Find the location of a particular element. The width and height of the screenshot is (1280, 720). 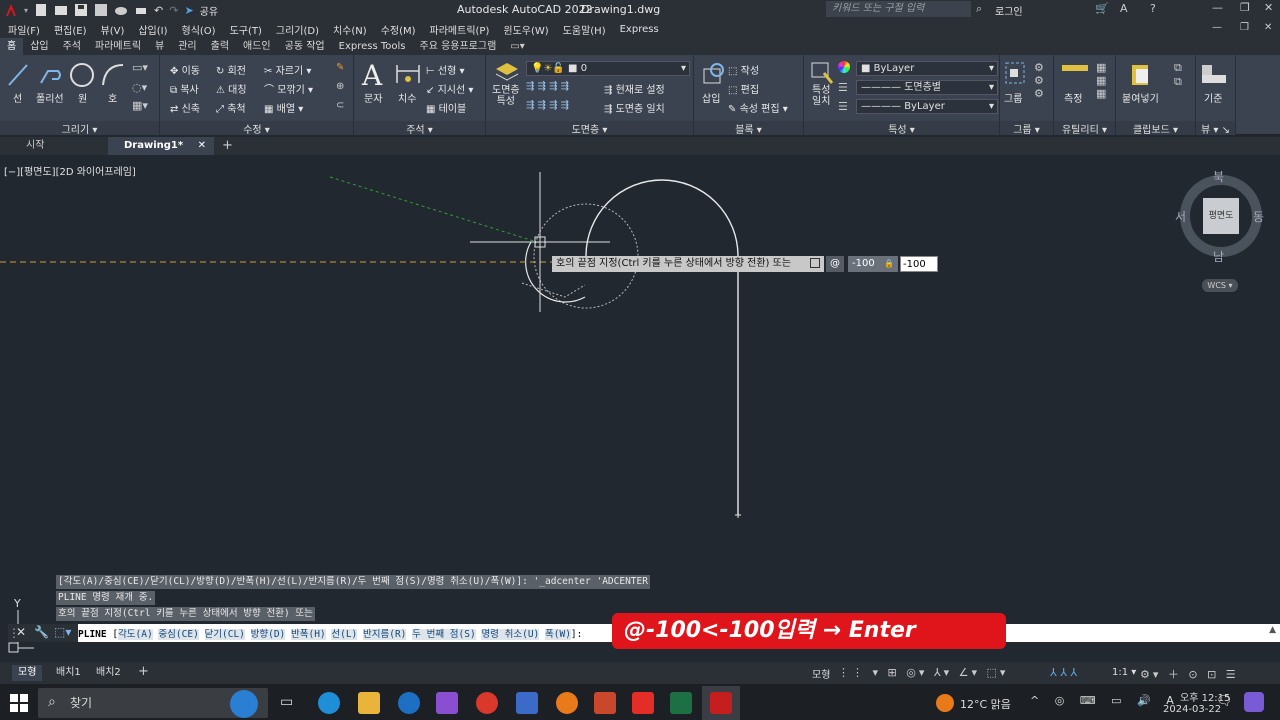

group-tools-icons: ⚙ ⚙ ⚙ is located at coordinates (1039, 80).